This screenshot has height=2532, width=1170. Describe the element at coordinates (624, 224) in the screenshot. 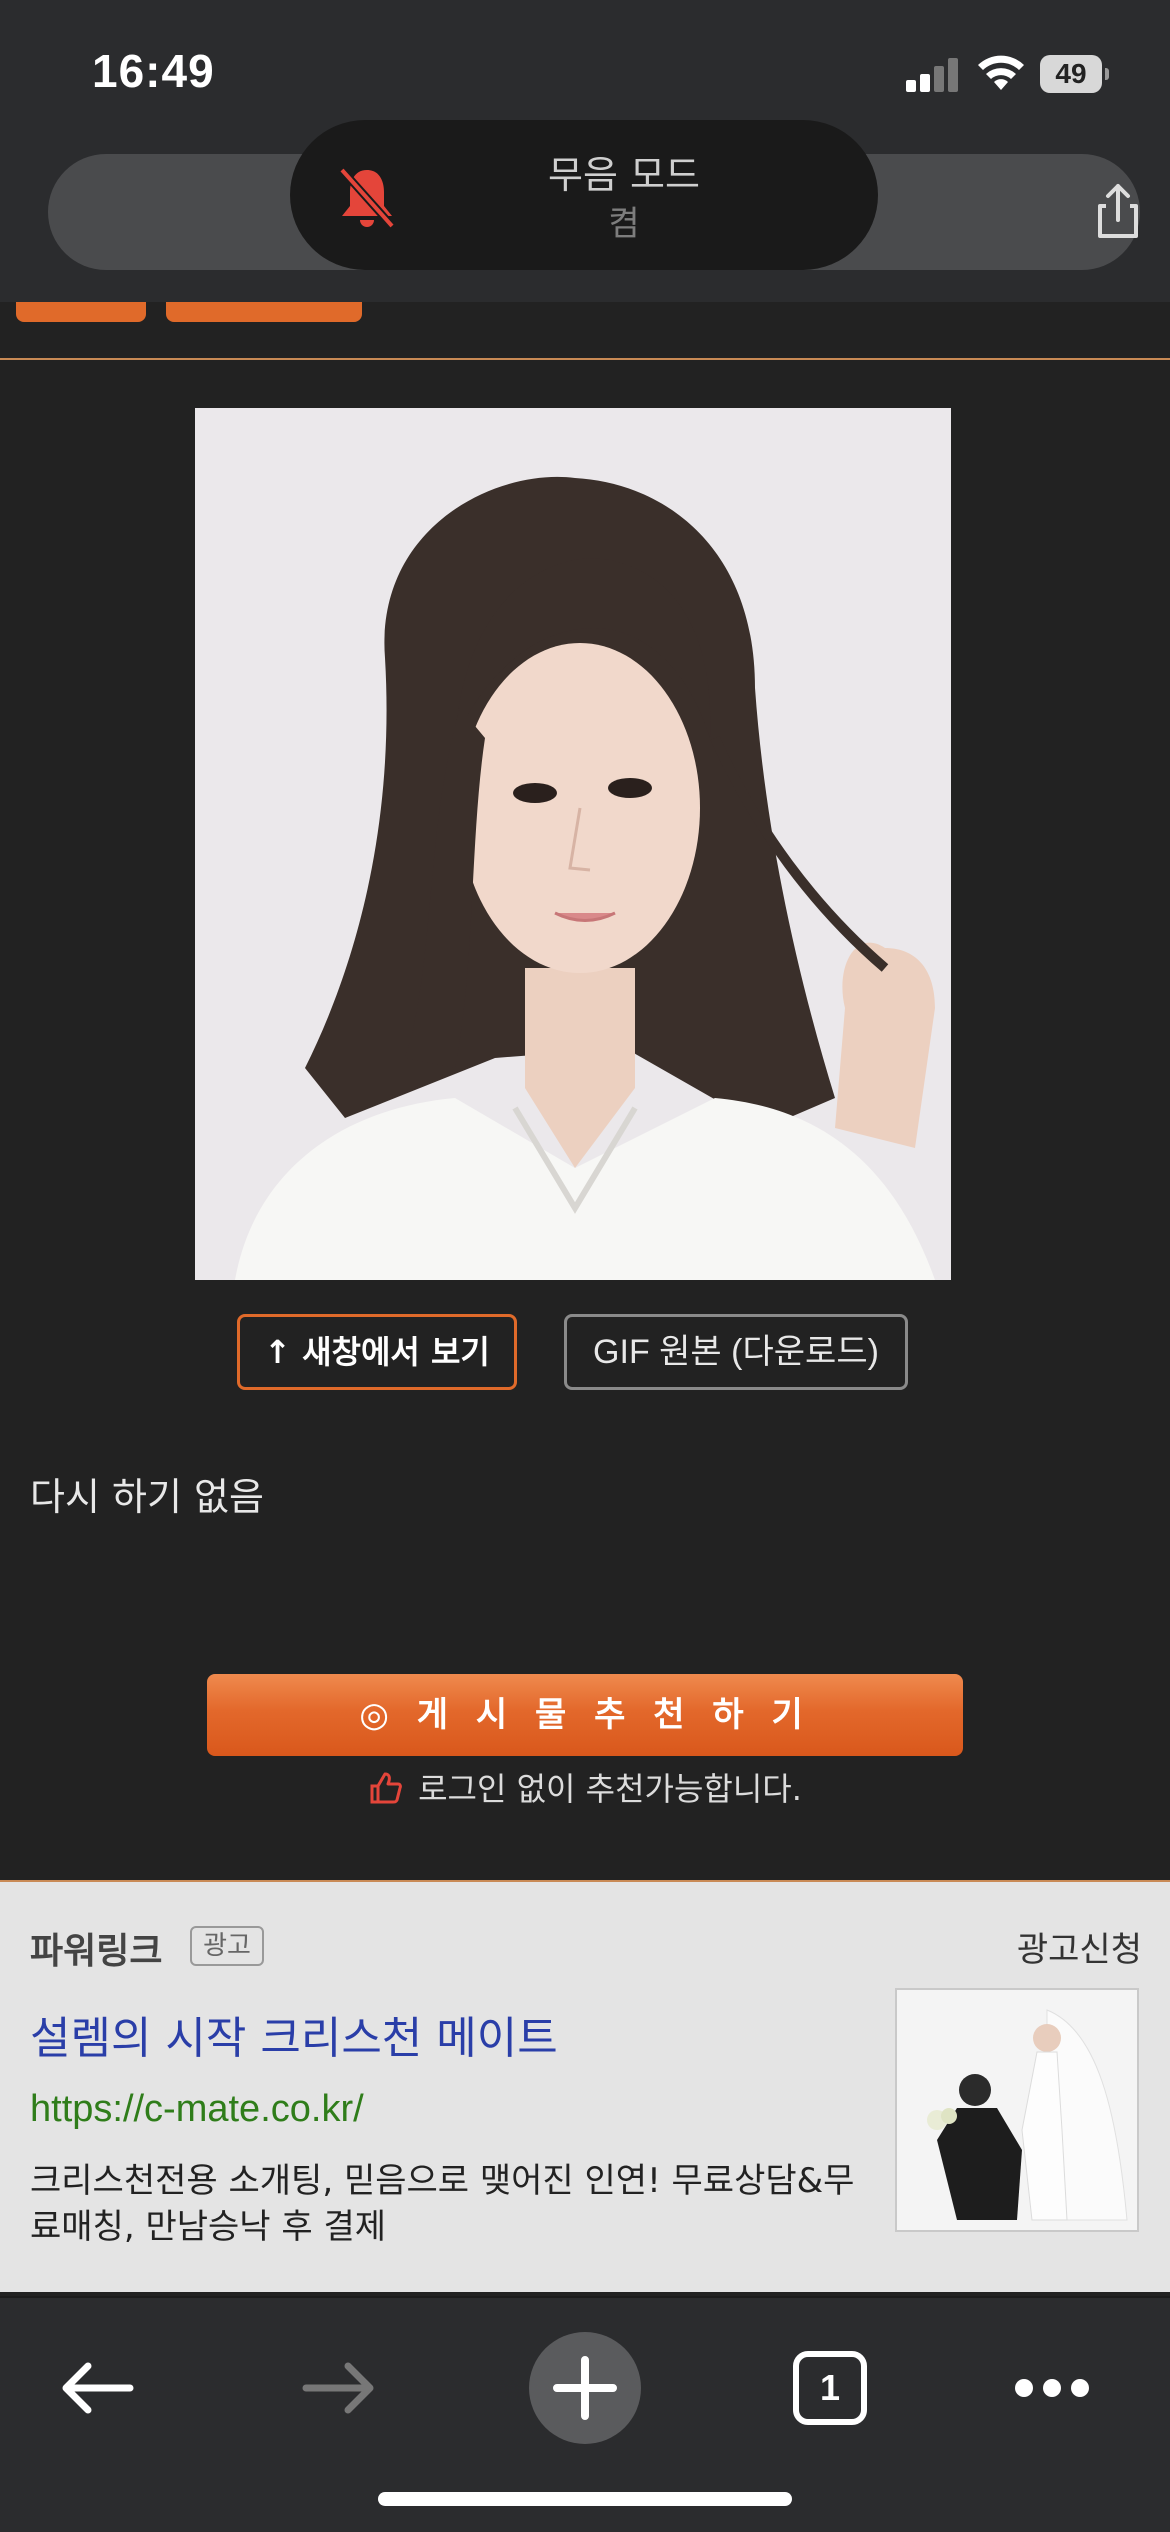

I see `silent-mode-state: 켬` at that location.